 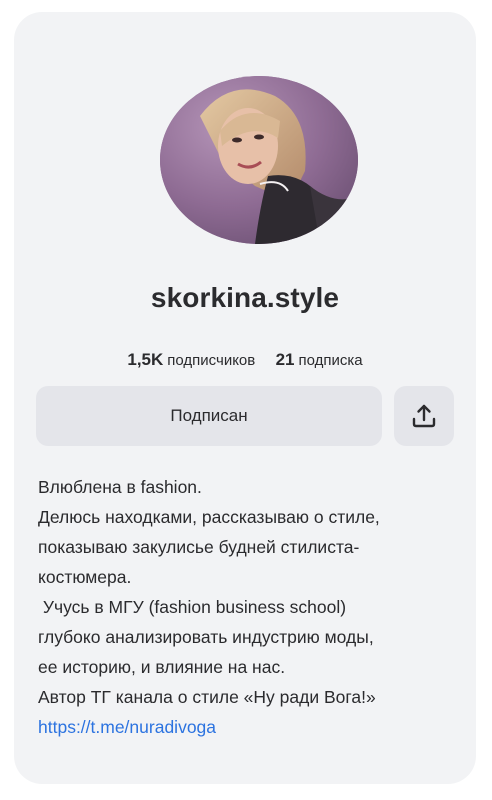 I want to click on followers-count: 1,5K, so click(x=145, y=359).